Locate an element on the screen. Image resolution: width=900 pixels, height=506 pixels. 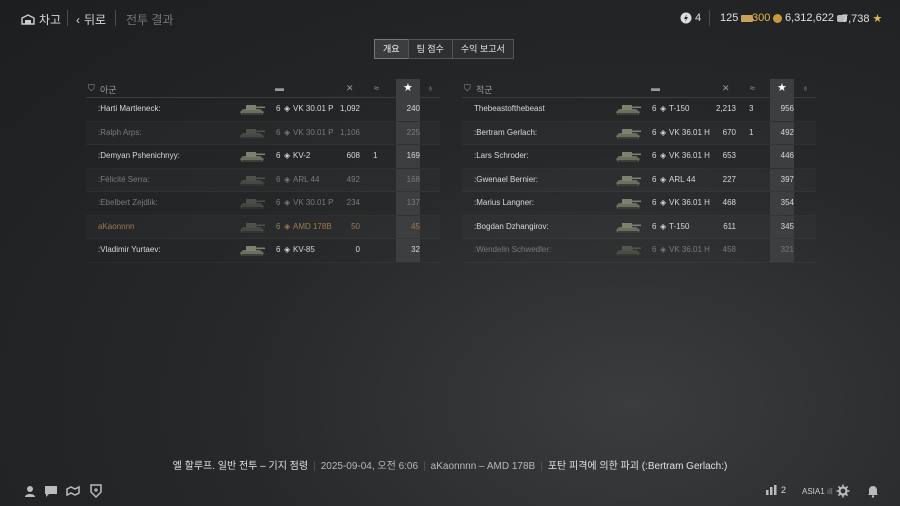
battle-datetime: 2025-09-04, 오전 6:06 is located at coordinates (369, 466).